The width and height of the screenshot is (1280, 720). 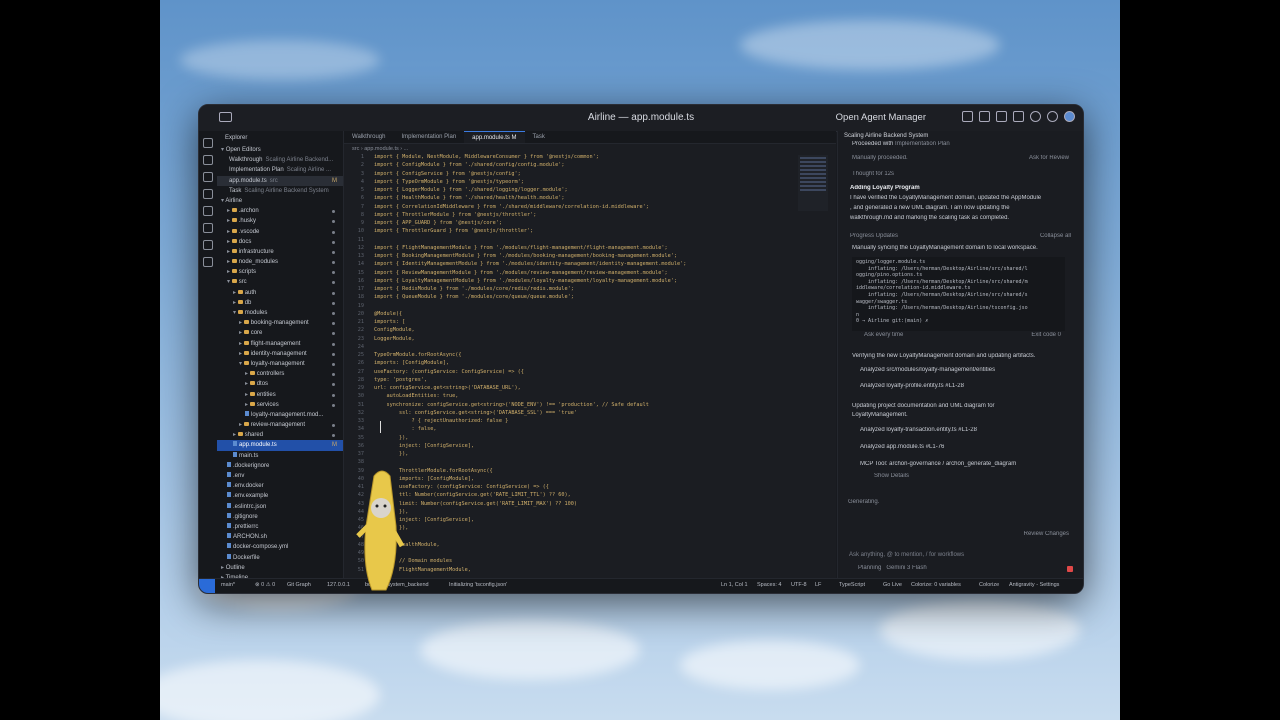 What do you see at coordinates (1049, 158) in the screenshot?
I see `ask-for-review-button: Ask for Review` at bounding box center [1049, 158].